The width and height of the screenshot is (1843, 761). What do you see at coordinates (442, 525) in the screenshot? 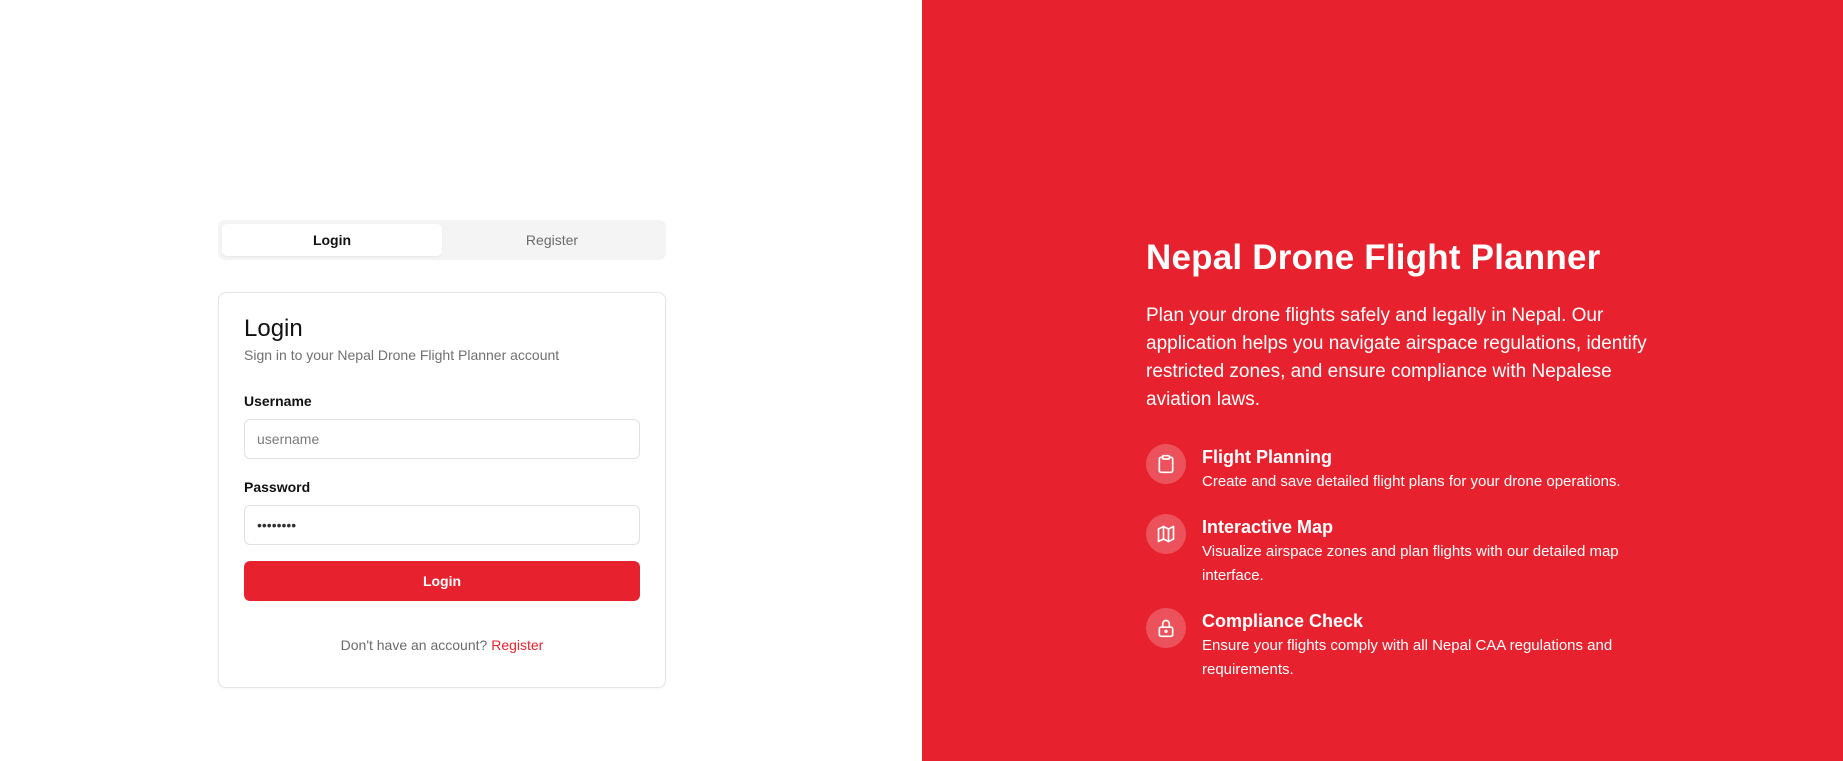
I see `password-input` at bounding box center [442, 525].